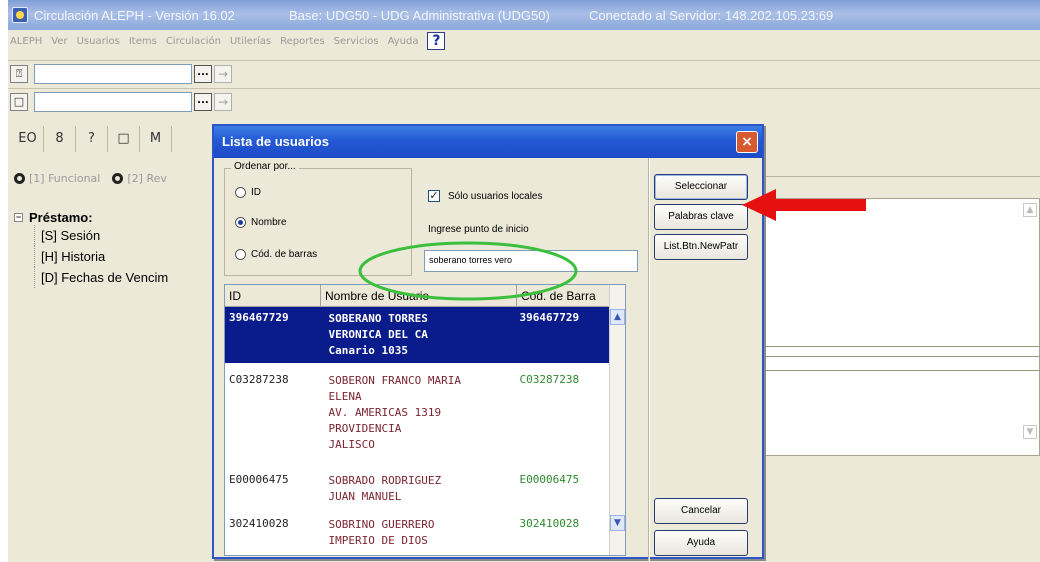 This screenshot has height=562, width=1040. I want to click on view-options: [1] Funcional [2] Rev, so click(113, 178).